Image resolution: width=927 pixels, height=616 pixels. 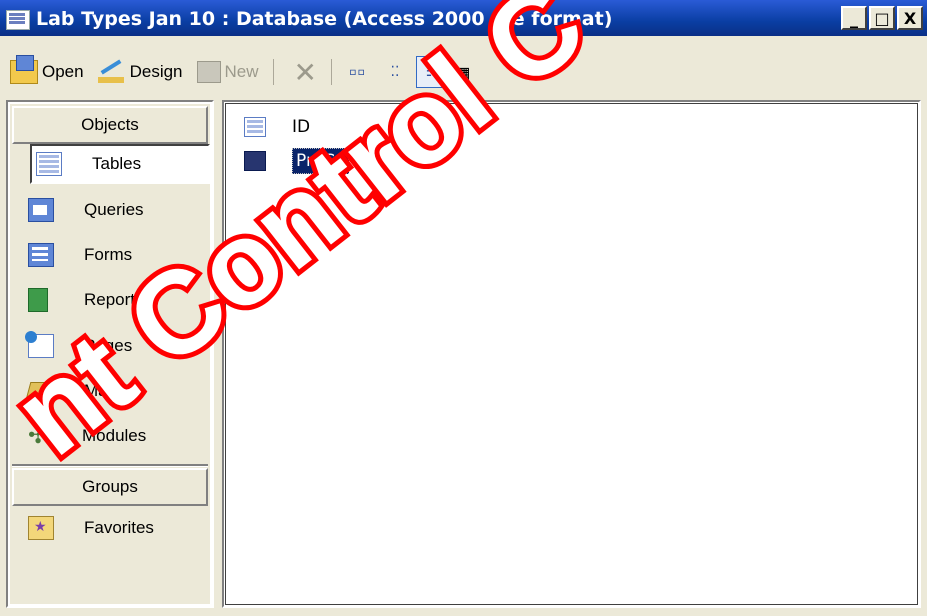 I want to click on small-icons-view-icon: ⁚⁚, so click(x=395, y=72).